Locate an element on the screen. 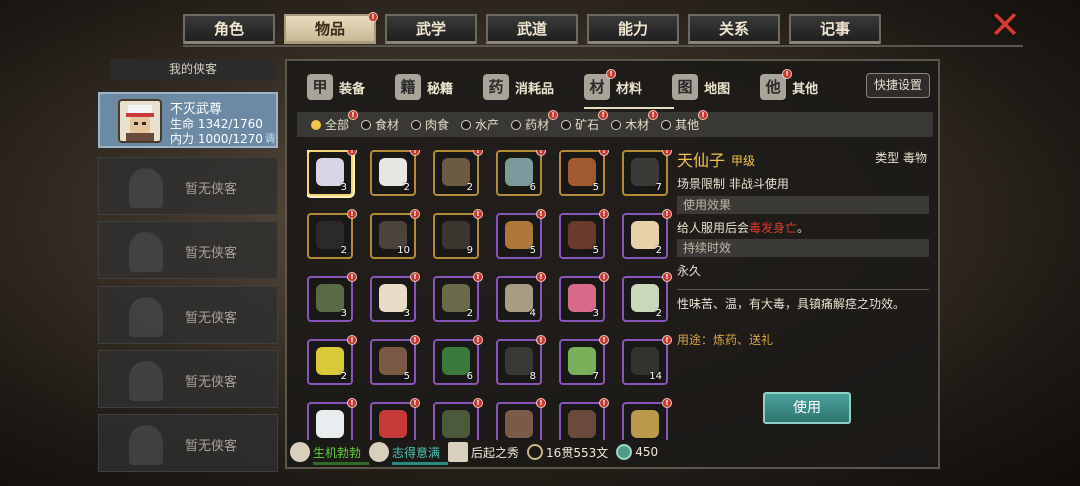 The height and width of the screenshot is (486, 1080). item-slot: 10! is located at coordinates (395, 234).